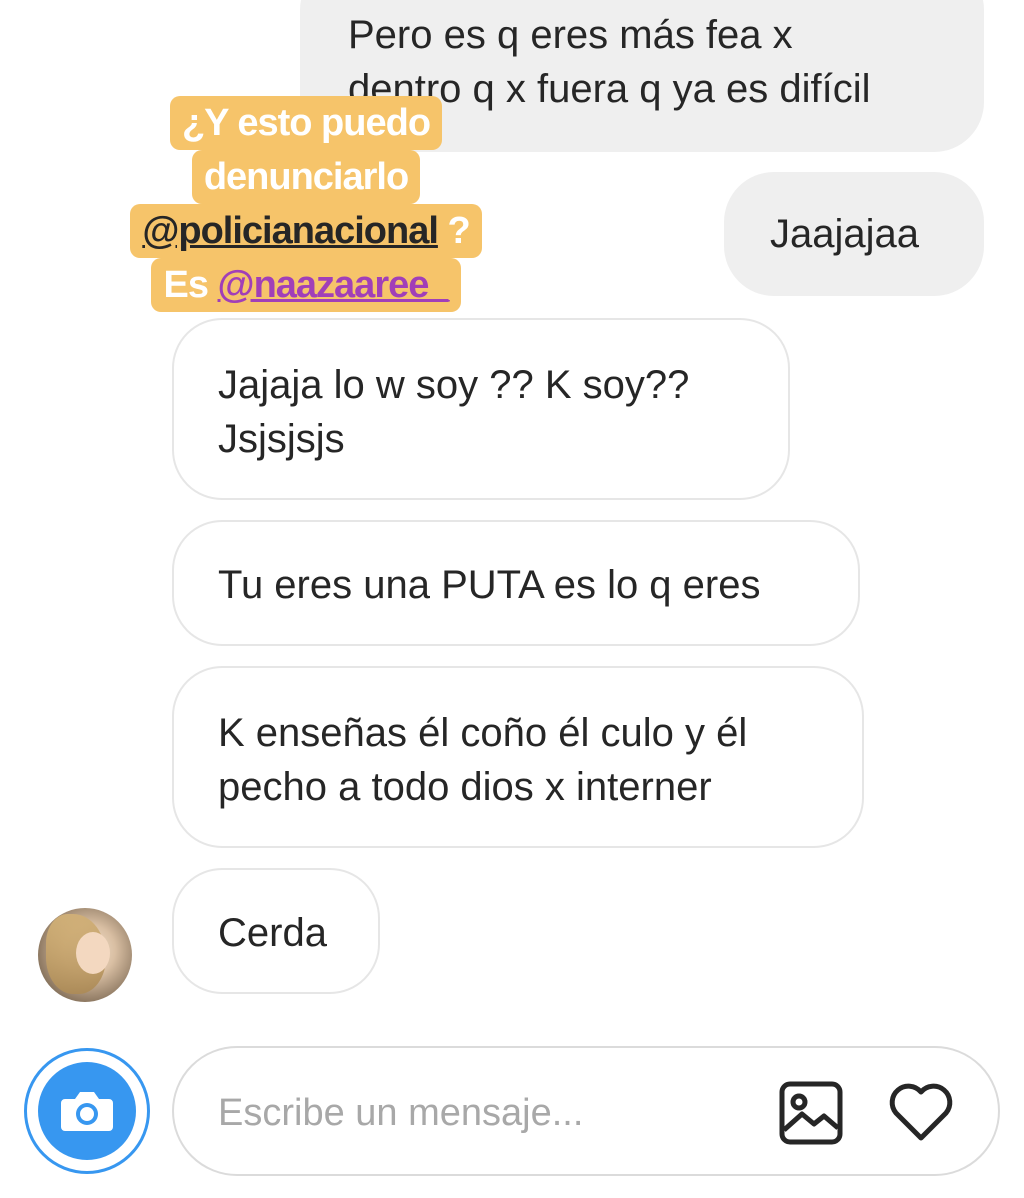 The width and height of the screenshot is (1024, 1198). I want to click on overlay-es-prefix: Es, so click(190, 285).